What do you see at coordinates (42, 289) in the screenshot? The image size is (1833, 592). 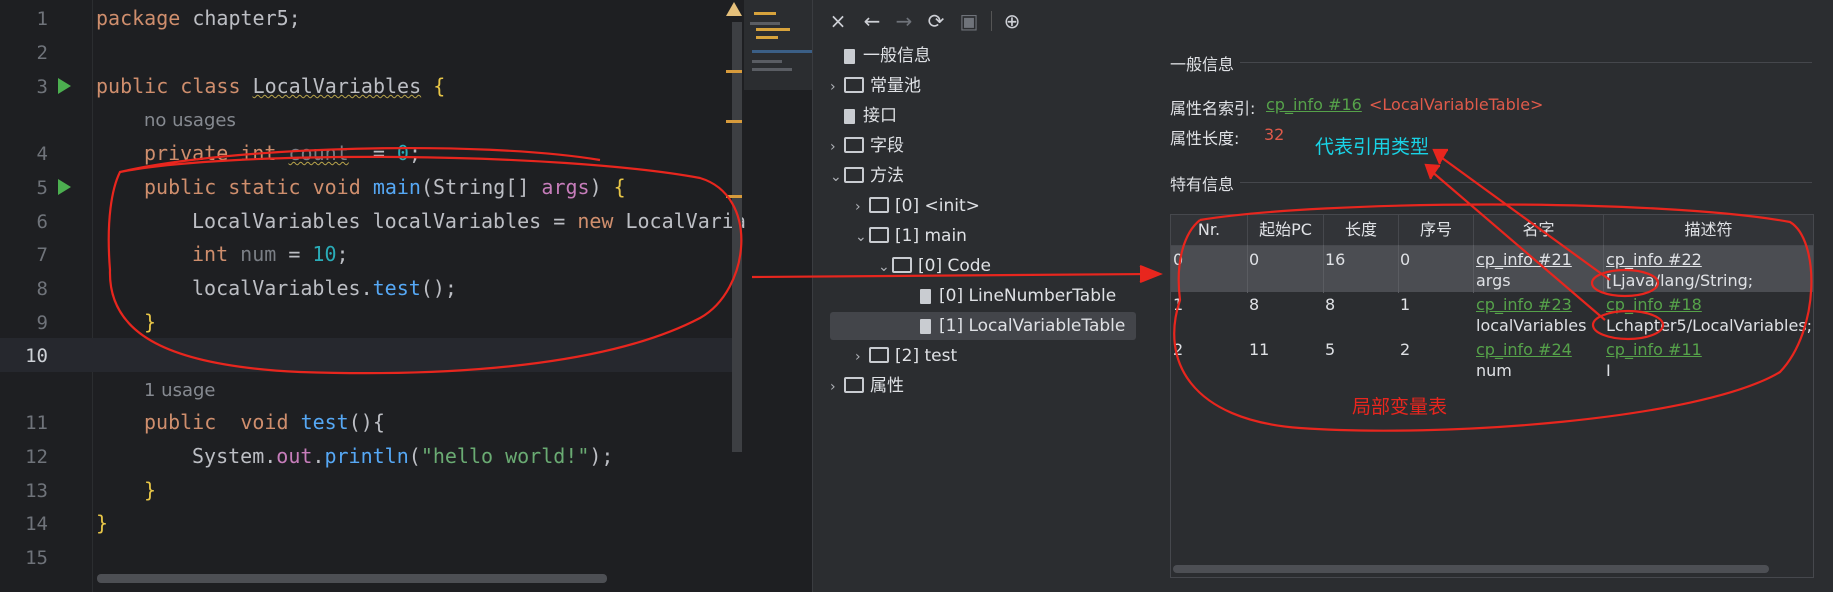 I see `line-number: 8` at bounding box center [42, 289].